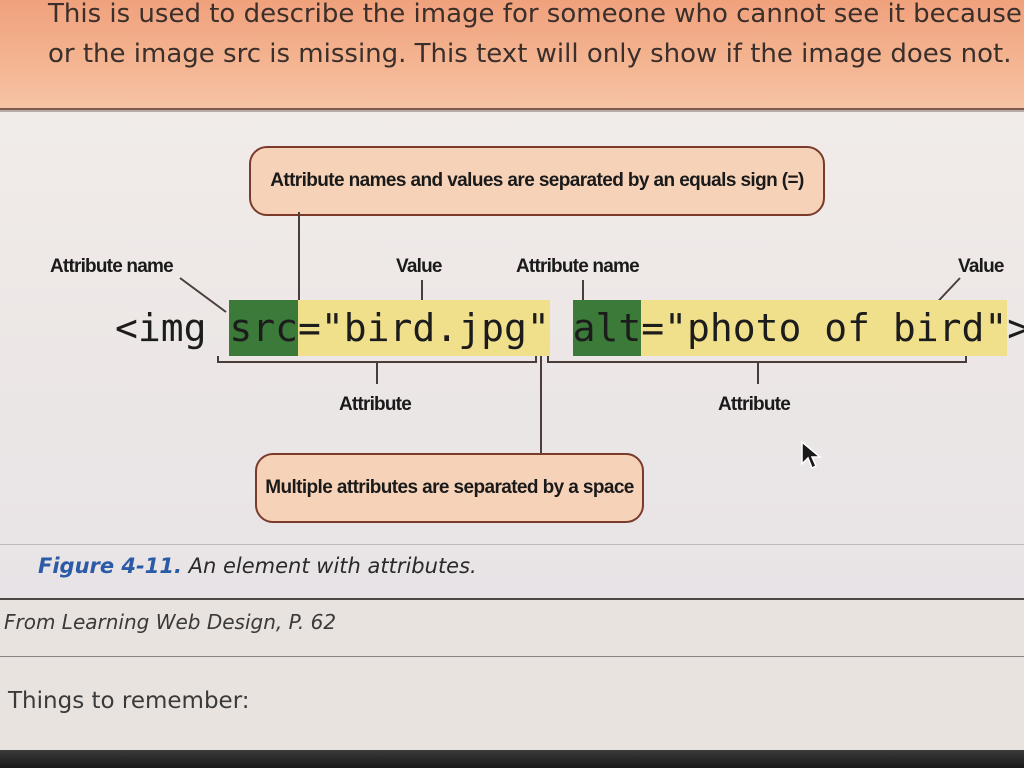 The width and height of the screenshot is (1024, 768). What do you see at coordinates (512, 759) in the screenshot?
I see `bottom-bezel` at bounding box center [512, 759].